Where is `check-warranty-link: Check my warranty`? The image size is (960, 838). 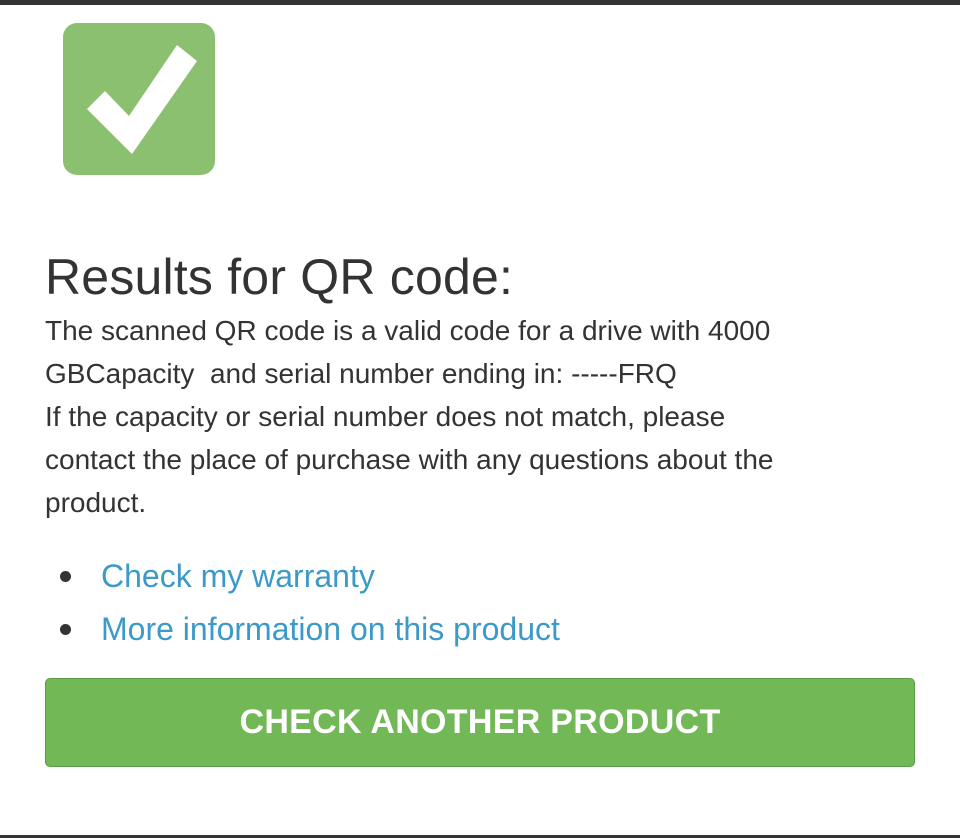
check-warranty-link: Check my warranty is located at coordinates (238, 576).